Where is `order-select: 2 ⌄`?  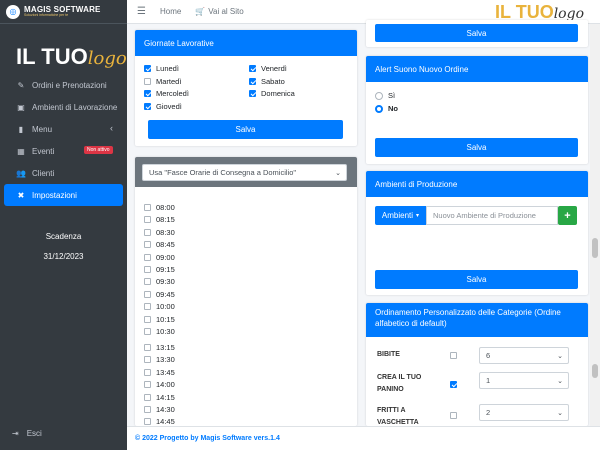
order-select: 2 ⌄ is located at coordinates (524, 412).